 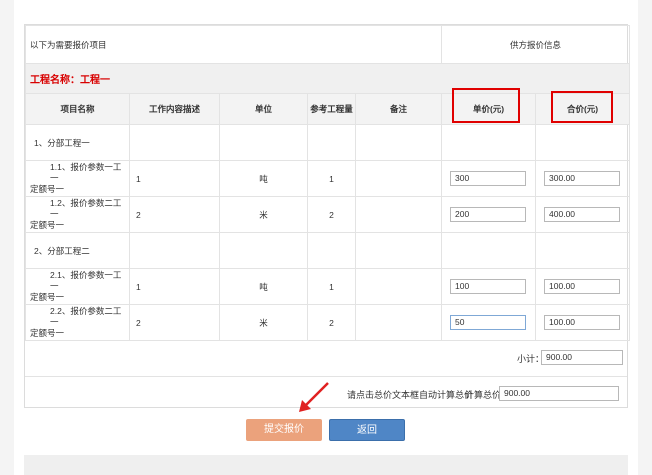 What do you see at coordinates (331, 109) in the screenshot?
I see `col-ref-qty: 参考工程量` at bounding box center [331, 109].